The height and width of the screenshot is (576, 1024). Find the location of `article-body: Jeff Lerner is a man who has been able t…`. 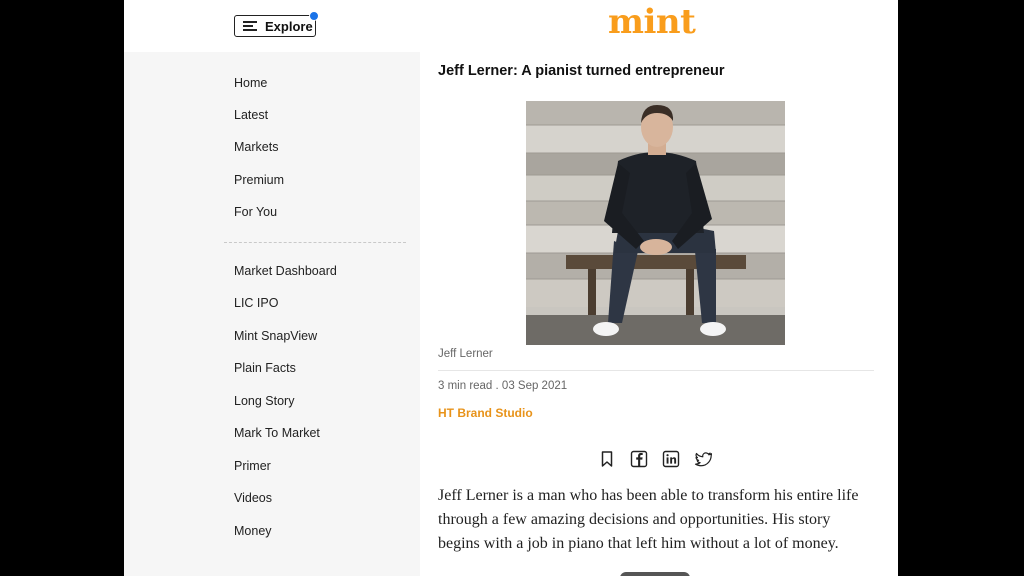

article-body: Jeff Lerner is a man who has been able t… is located at coordinates (648, 519).